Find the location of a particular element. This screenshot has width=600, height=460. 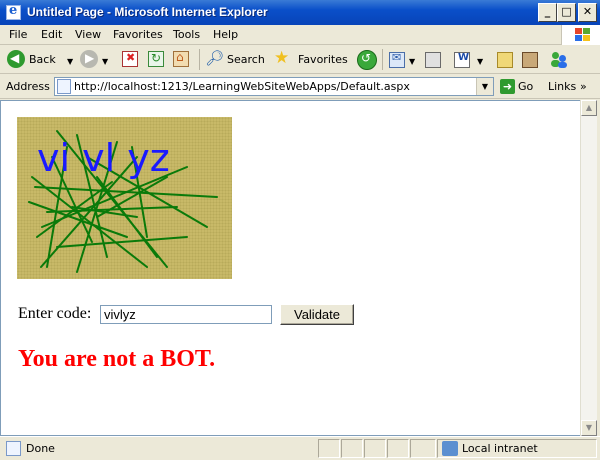

home-icon: ⌂ is located at coordinates (181, 58).